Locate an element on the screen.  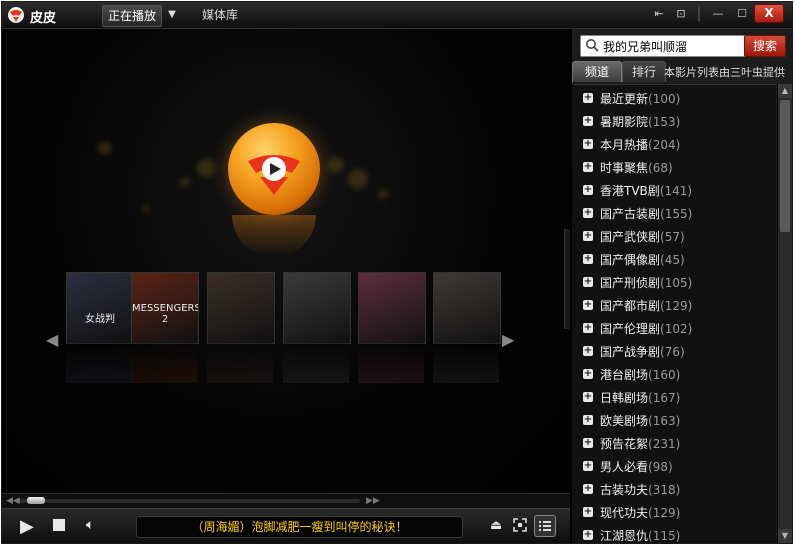
category-item: + 国产古装剧(155) is located at coordinates (674, 213).